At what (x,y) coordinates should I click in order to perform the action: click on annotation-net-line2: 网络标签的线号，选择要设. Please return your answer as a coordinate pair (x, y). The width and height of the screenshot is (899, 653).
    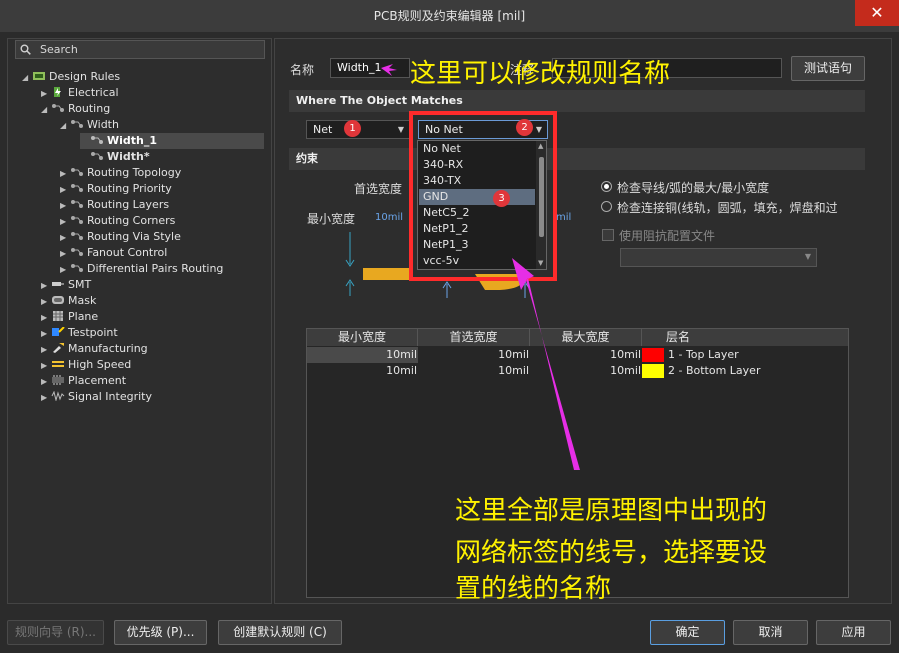
    Looking at the image, I should click on (611, 553).